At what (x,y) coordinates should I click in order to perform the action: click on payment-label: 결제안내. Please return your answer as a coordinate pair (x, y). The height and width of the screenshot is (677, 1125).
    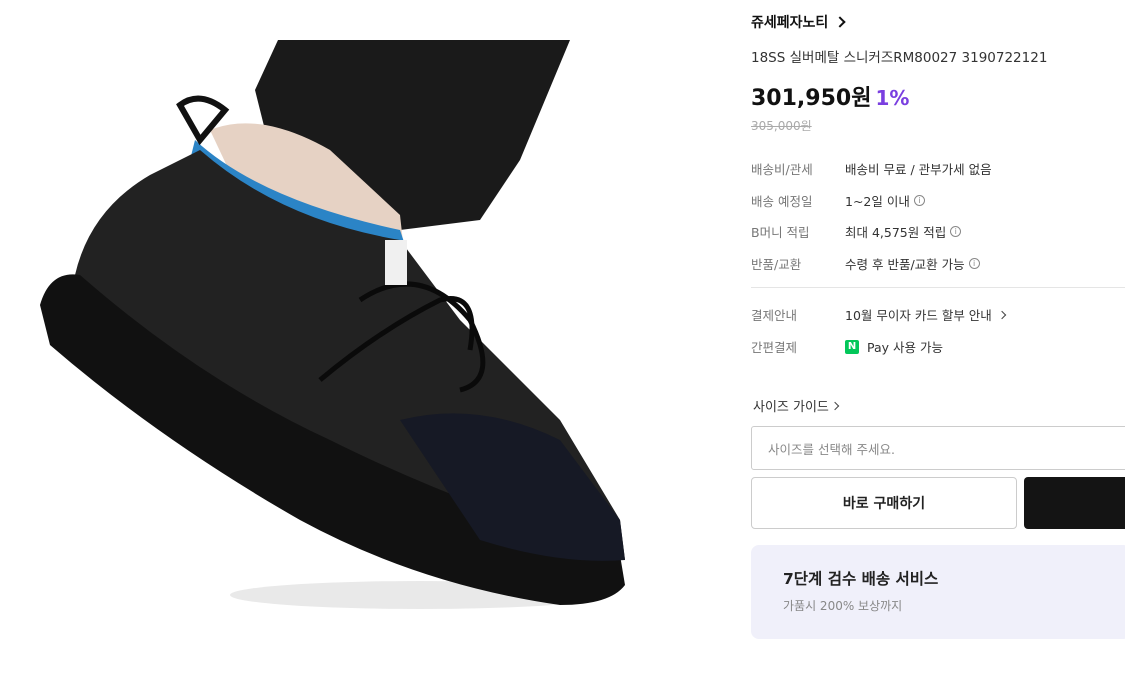
    Looking at the image, I should click on (774, 315).